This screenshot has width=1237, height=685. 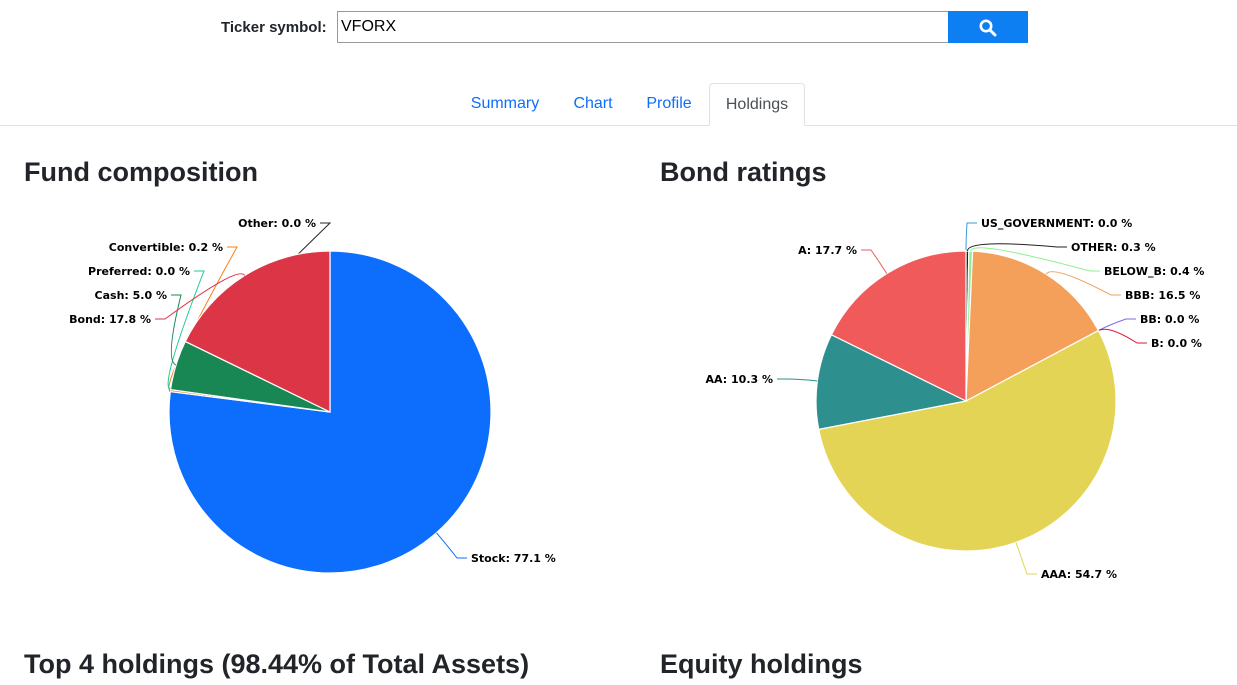 I want to click on data-label-other: OTHER: 0.3 %, so click(x=1113, y=247).